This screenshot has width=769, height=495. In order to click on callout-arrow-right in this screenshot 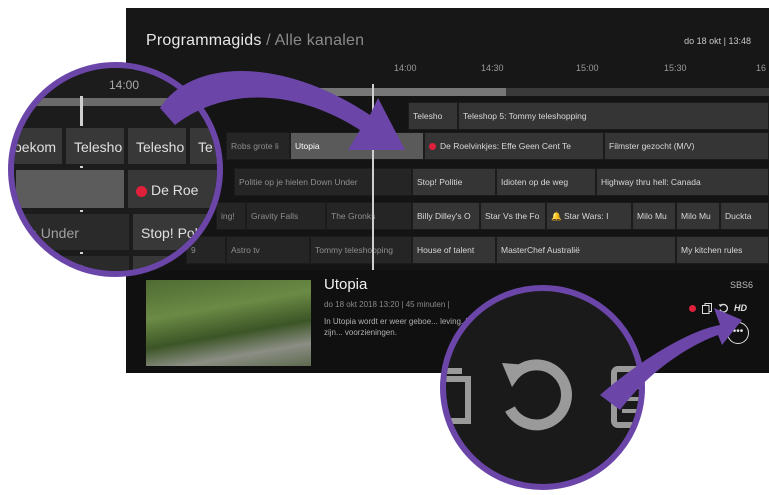, I will do `click(671, 359)`.